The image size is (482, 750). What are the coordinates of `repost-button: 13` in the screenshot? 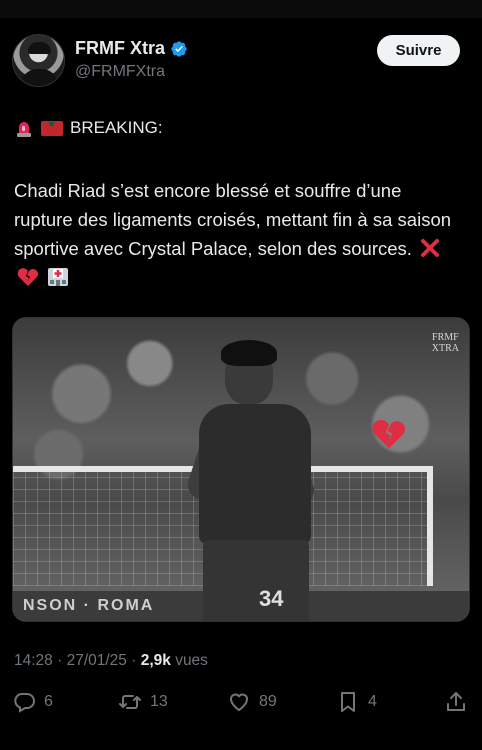 It's located at (143, 702).